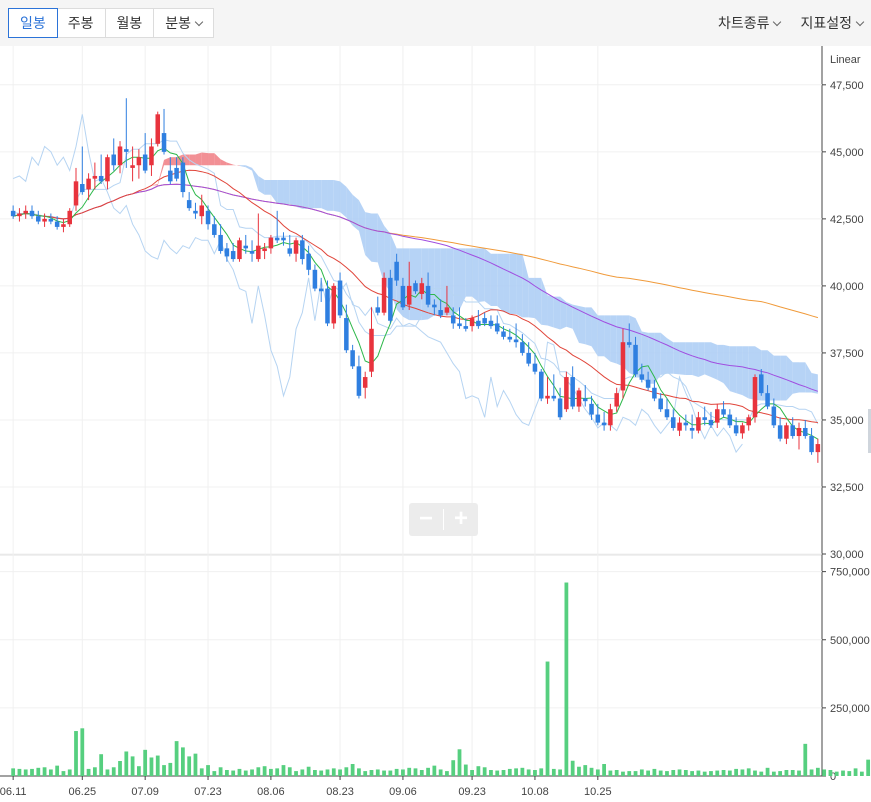 This screenshot has height=802, width=871. What do you see at coordinates (33, 23) in the screenshot?
I see `tab-daily: 일봉` at bounding box center [33, 23].